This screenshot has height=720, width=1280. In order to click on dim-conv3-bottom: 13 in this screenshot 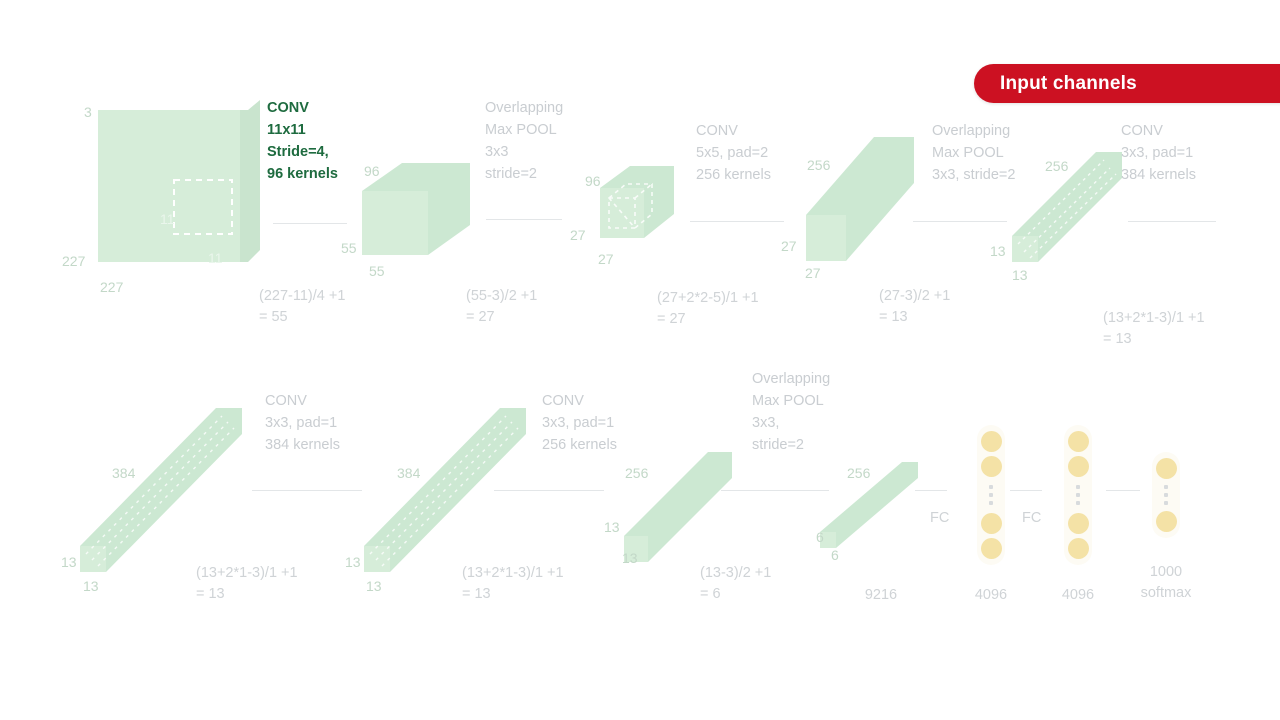, I will do `click(91, 586)`.